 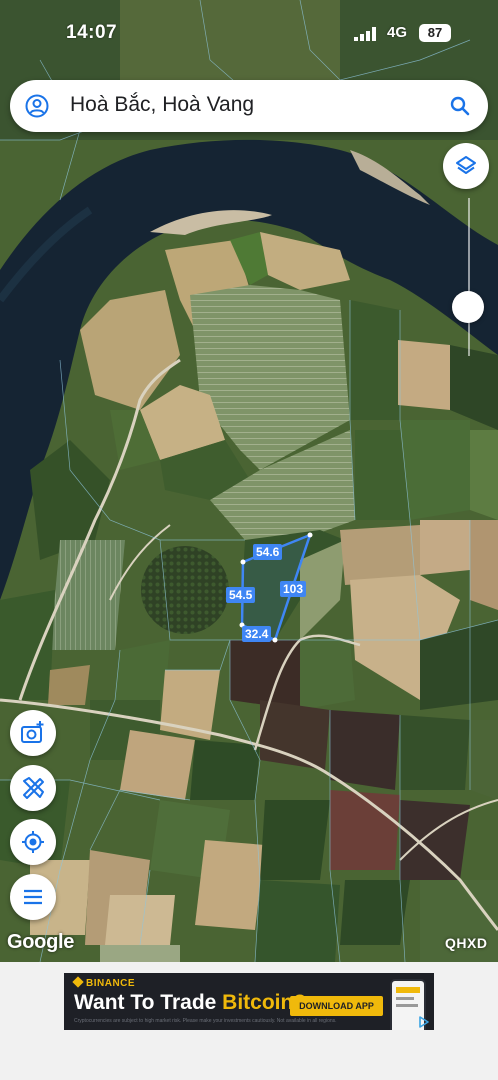 What do you see at coordinates (435, 33) in the screenshot?
I see `battery-level: 87` at bounding box center [435, 33].